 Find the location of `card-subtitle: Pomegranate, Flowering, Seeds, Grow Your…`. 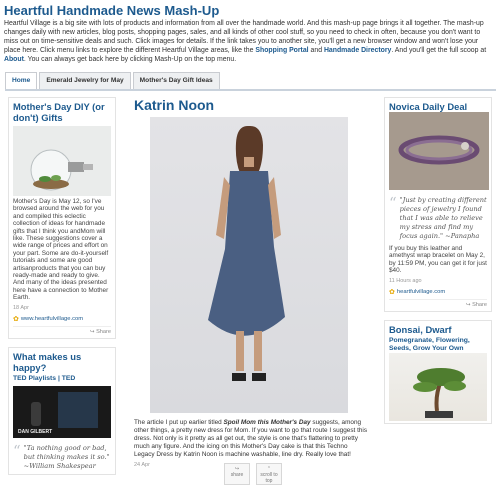

card-subtitle: Pomegranate, Flowering, Seeds, Grow Your… is located at coordinates (429, 344).